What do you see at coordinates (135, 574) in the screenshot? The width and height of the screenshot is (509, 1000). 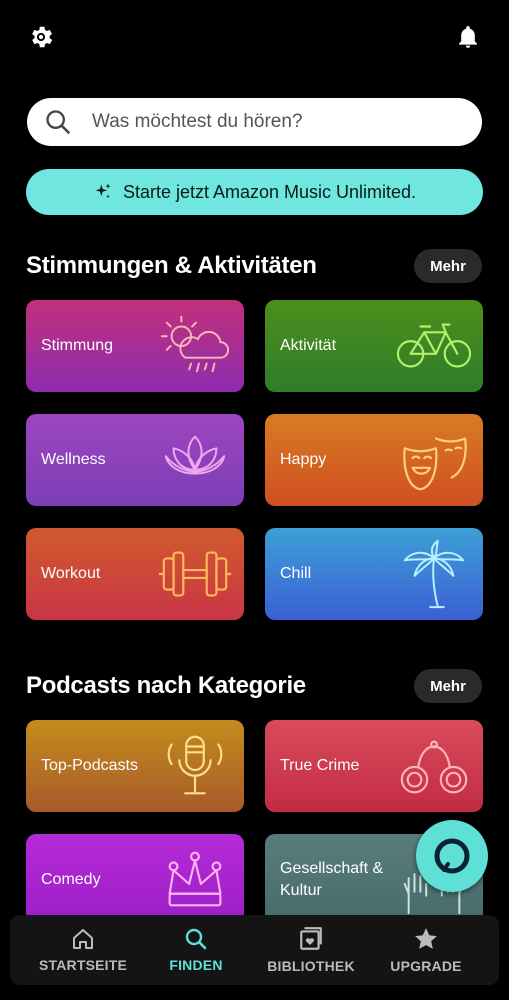 I see `tile-workout: Workout` at bounding box center [135, 574].